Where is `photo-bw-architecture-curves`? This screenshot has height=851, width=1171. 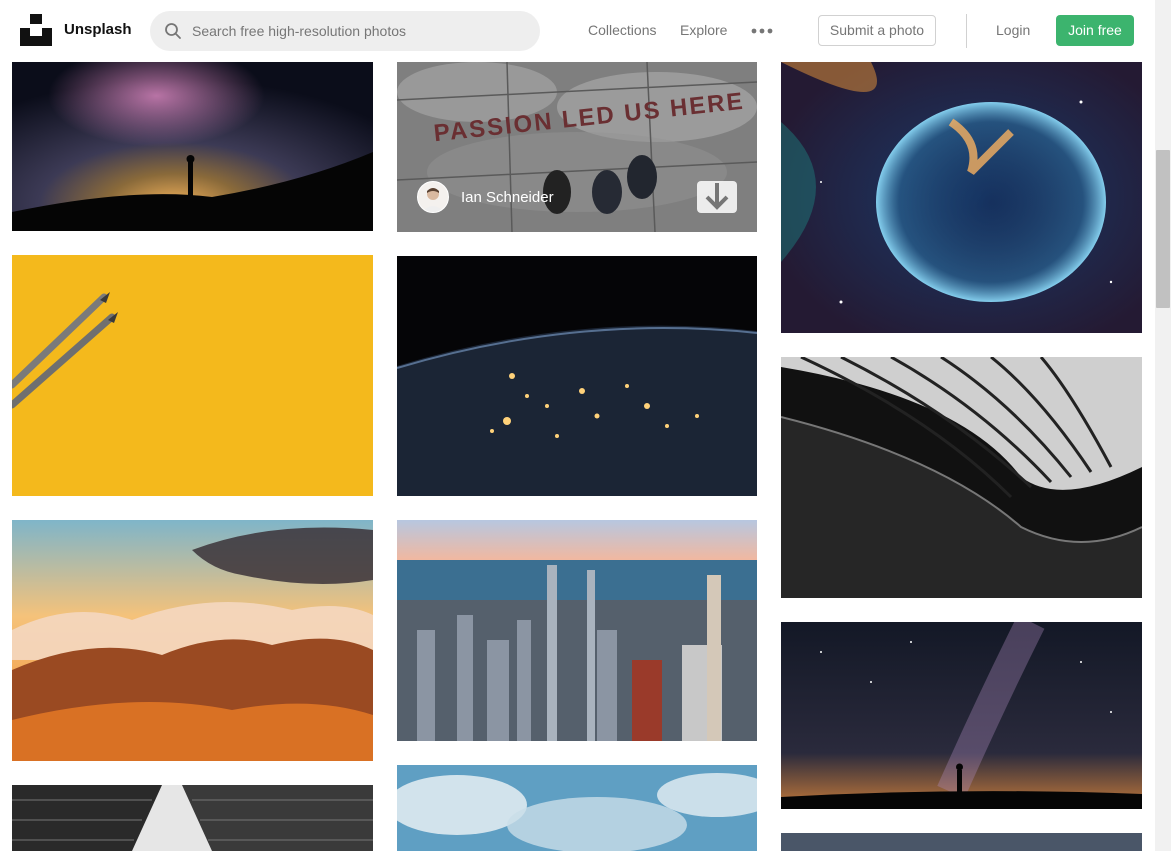
photo-bw-architecture-curves is located at coordinates (961, 477).